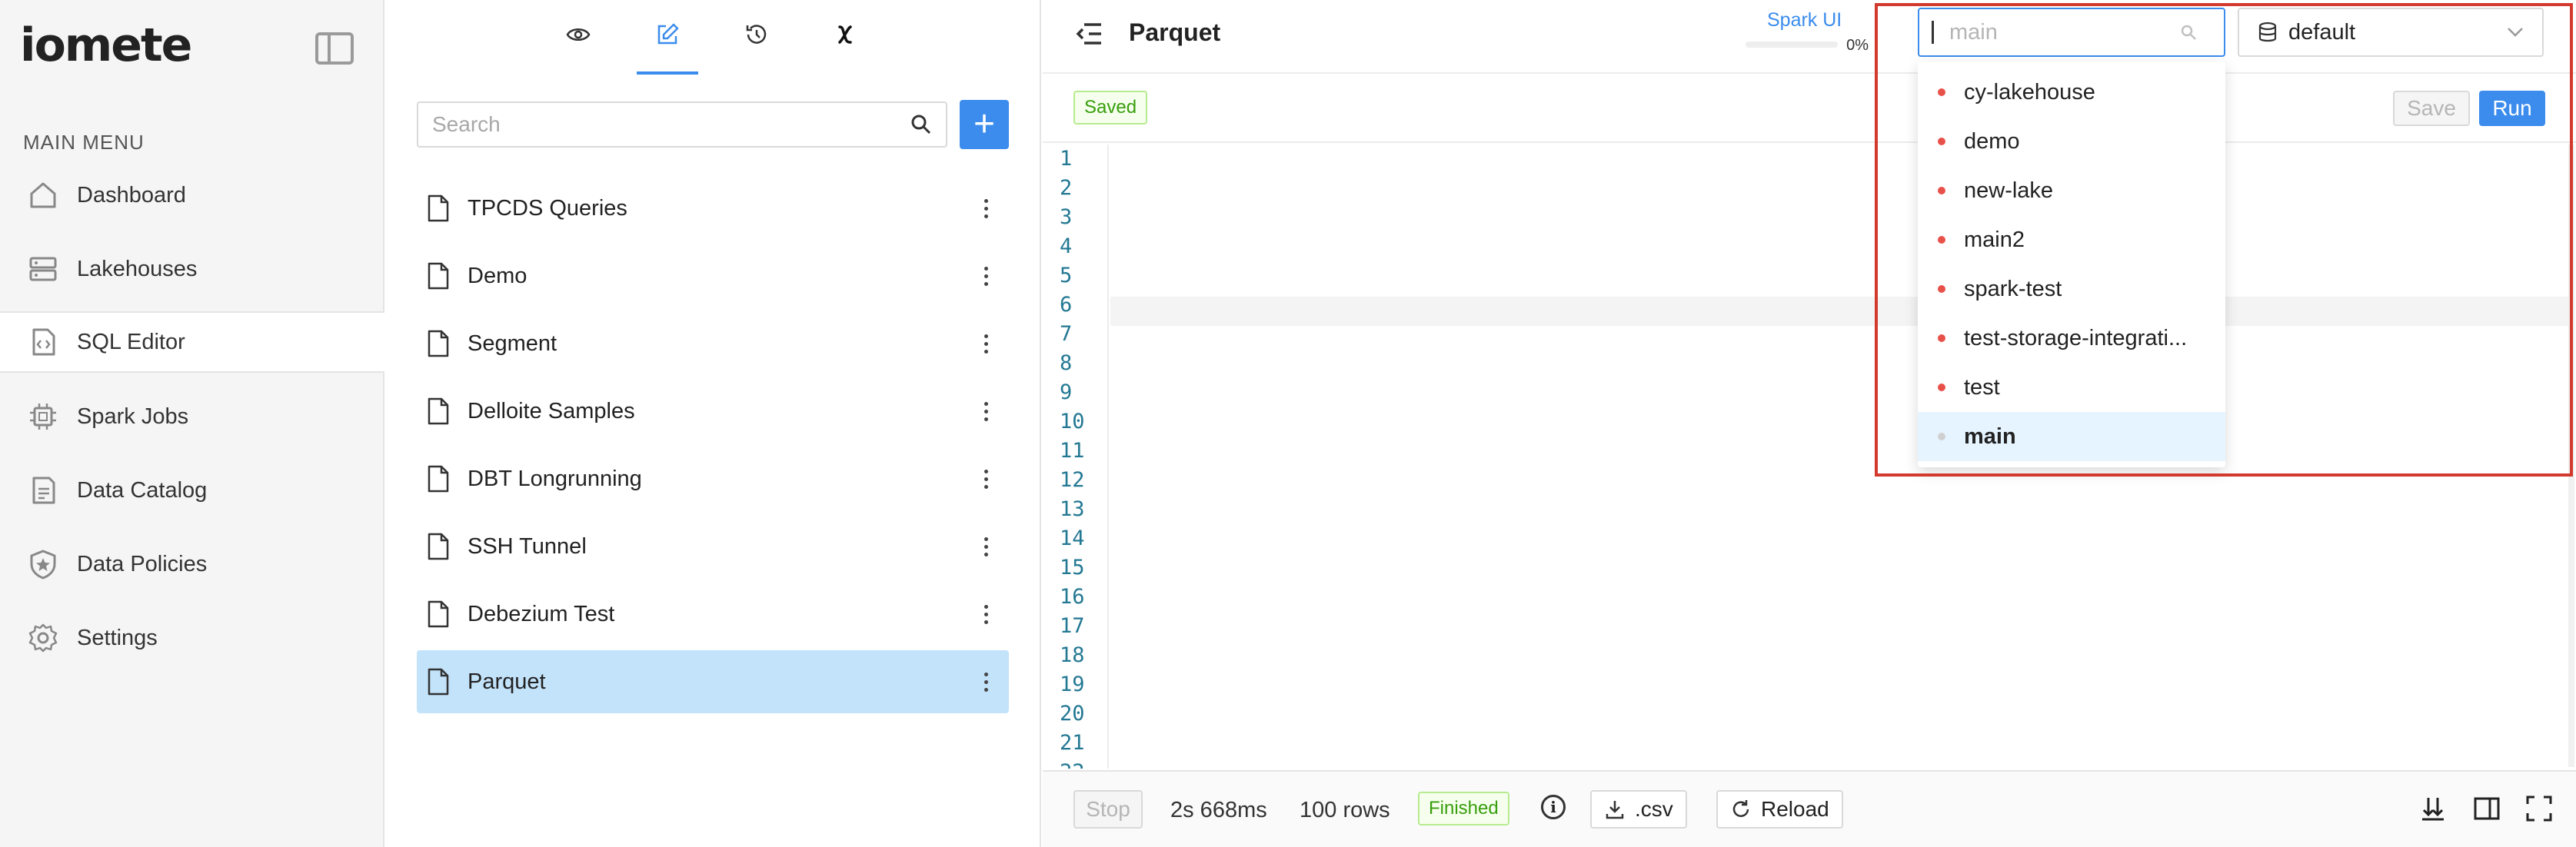 The image size is (2576, 847). Describe the element at coordinates (192, 416) in the screenshot. I see `sidebar-item-spark-jobs: Spark Jobs` at that location.